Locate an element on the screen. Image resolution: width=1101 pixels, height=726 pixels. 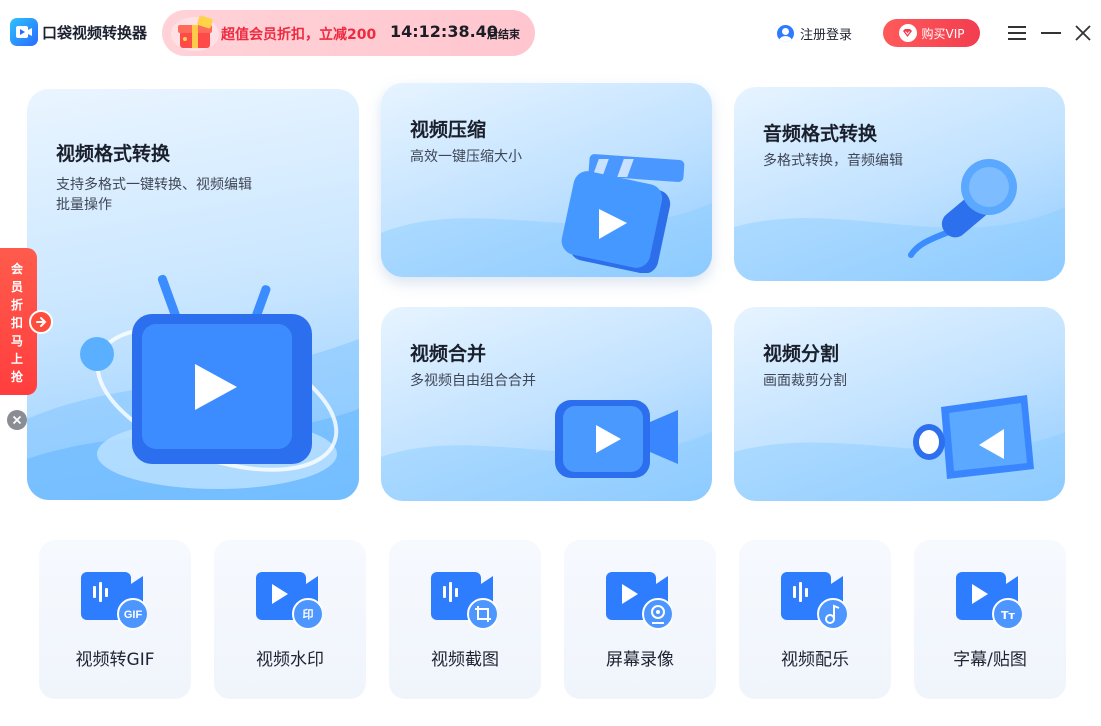
tool-video-to-gif: GIF 视频转GIF is located at coordinates (115, 619).